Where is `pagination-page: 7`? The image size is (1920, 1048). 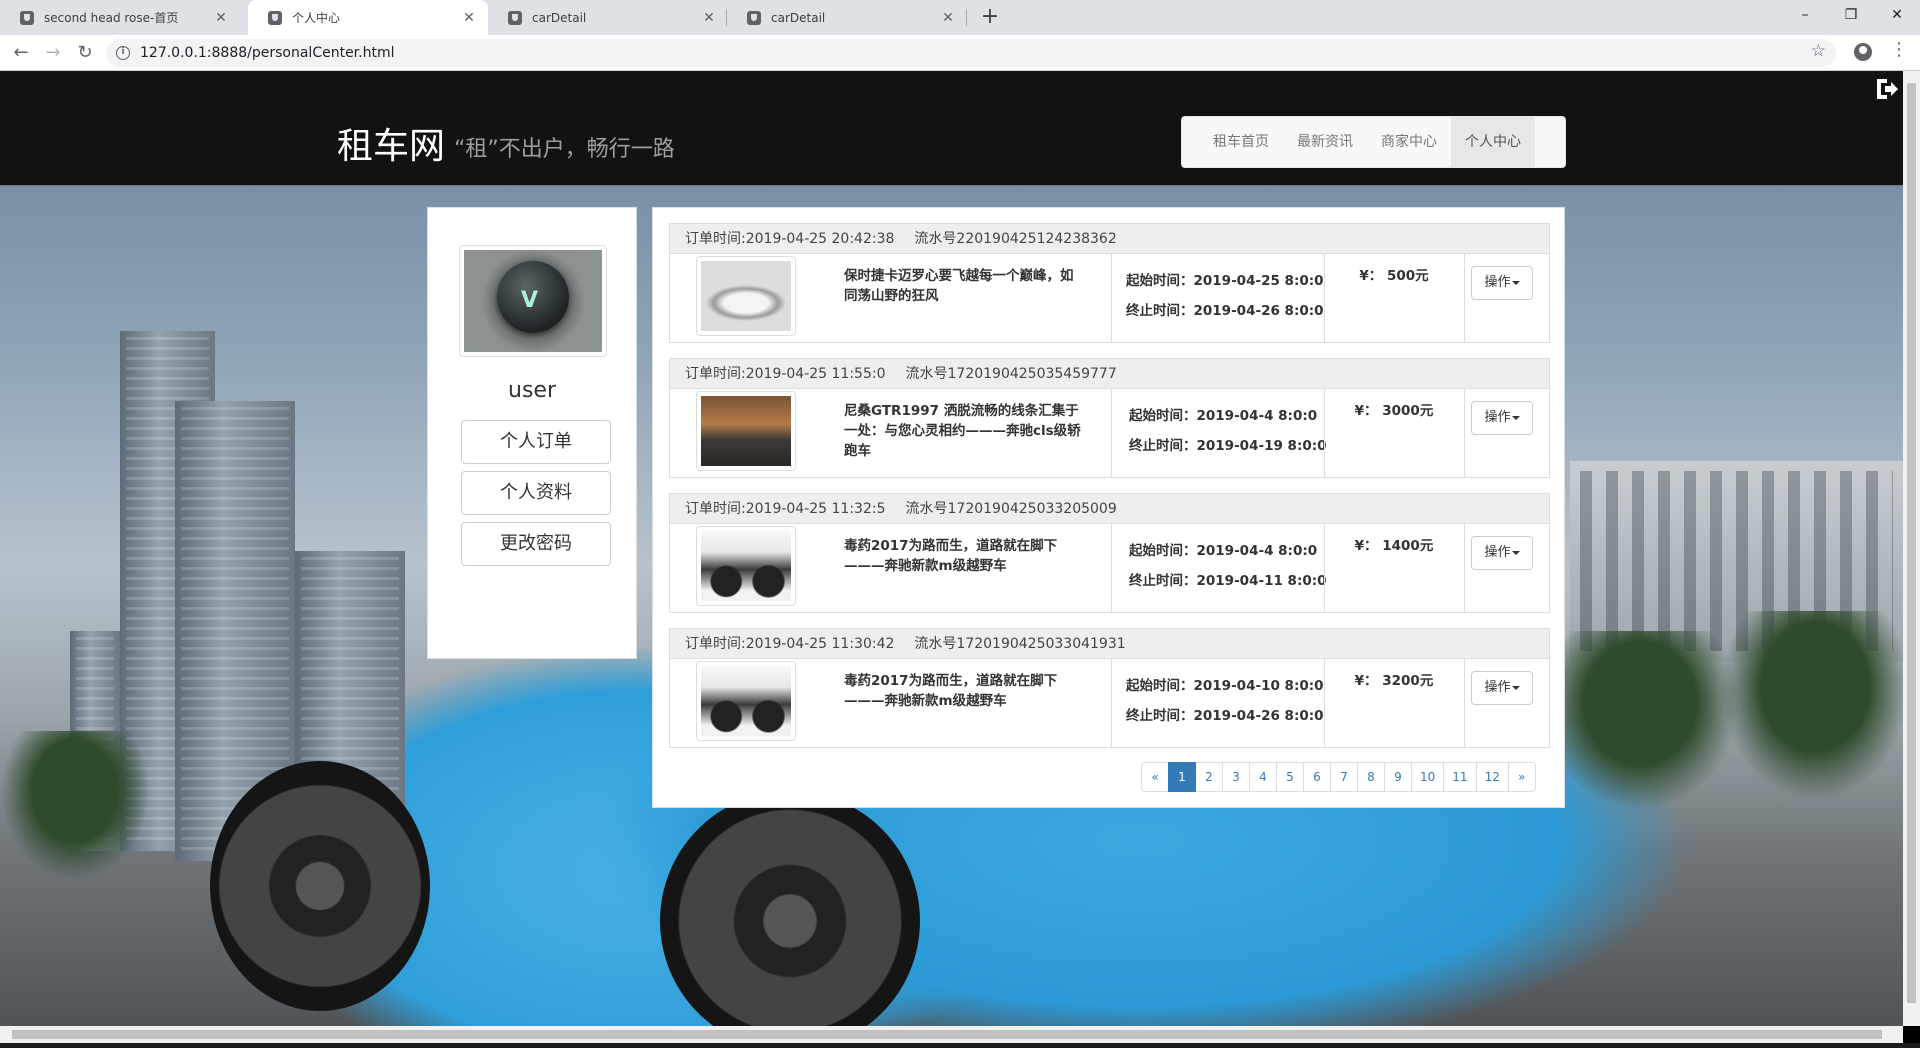
pagination-page: 7 is located at coordinates (1344, 777).